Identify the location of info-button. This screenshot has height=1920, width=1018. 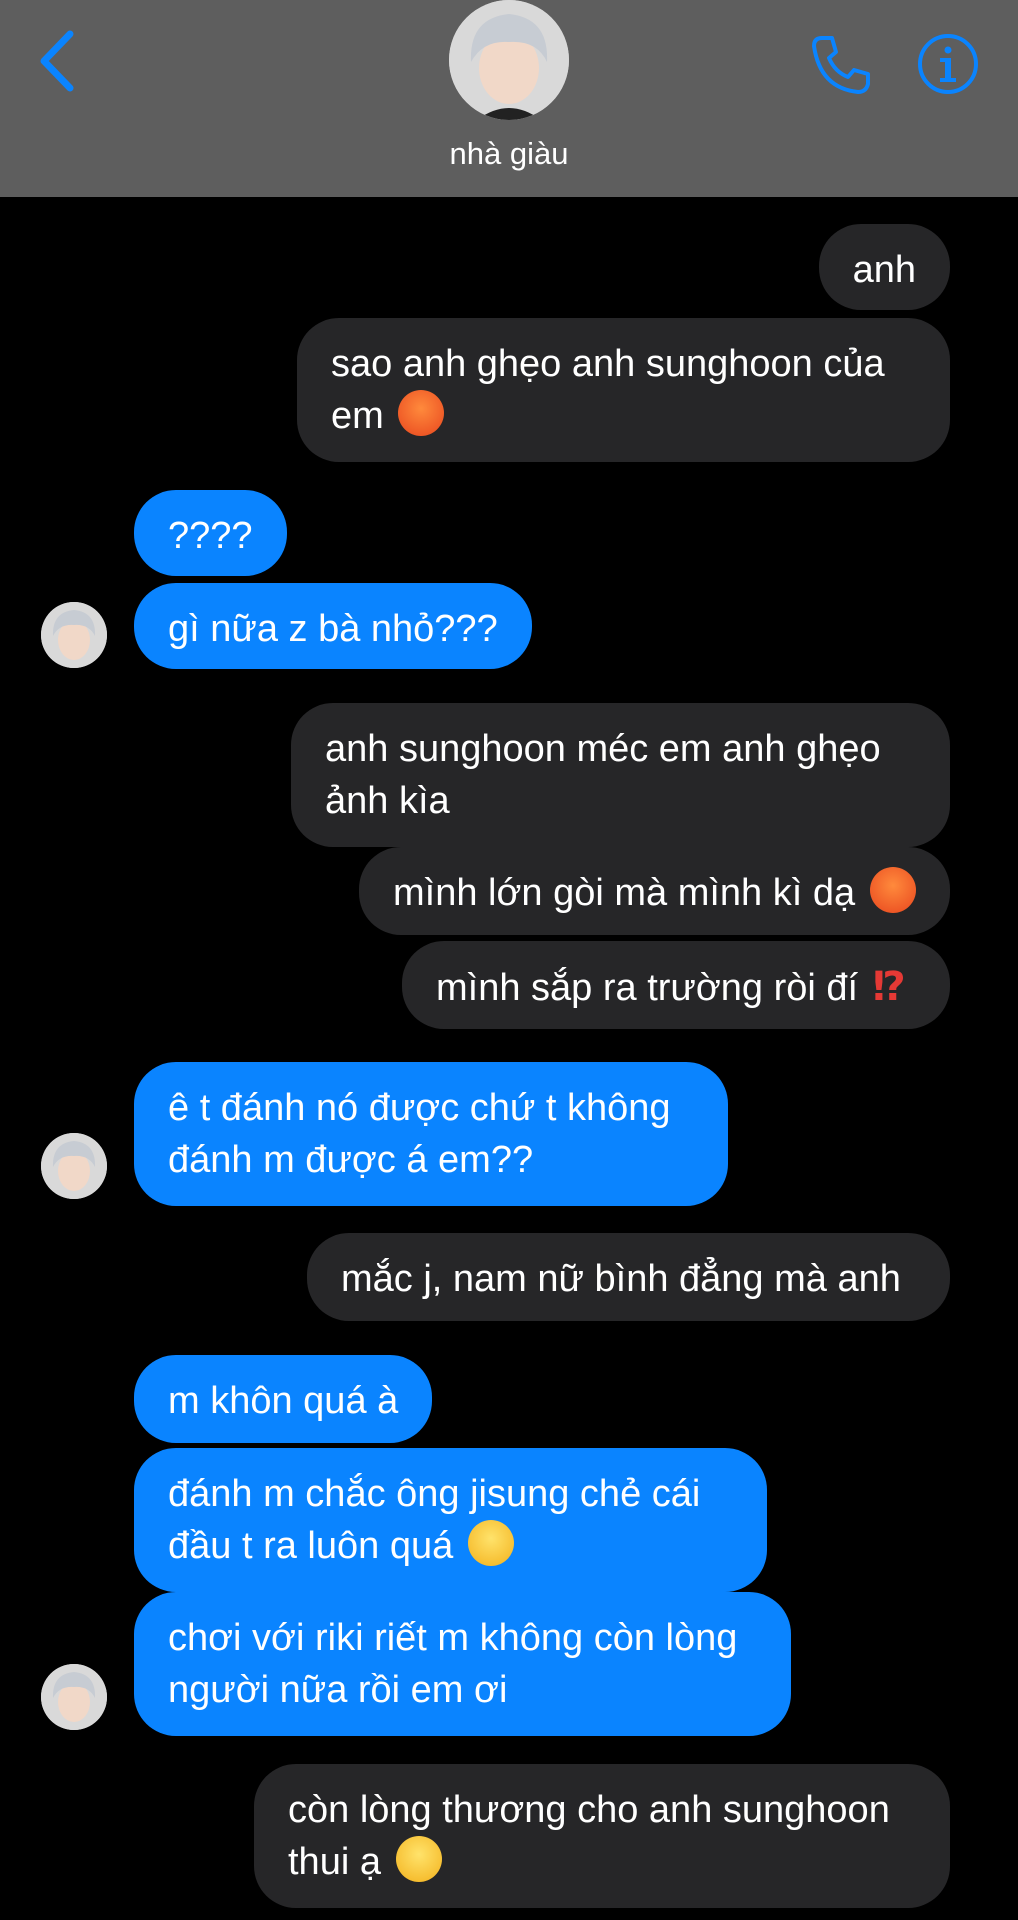
(948, 64).